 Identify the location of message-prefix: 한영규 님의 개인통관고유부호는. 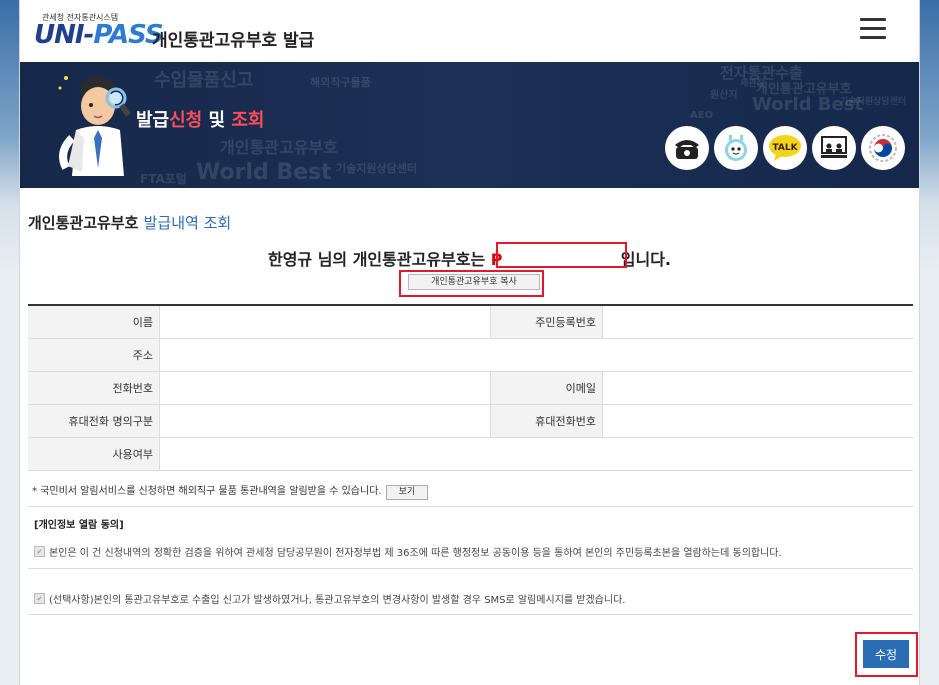
(379, 259).